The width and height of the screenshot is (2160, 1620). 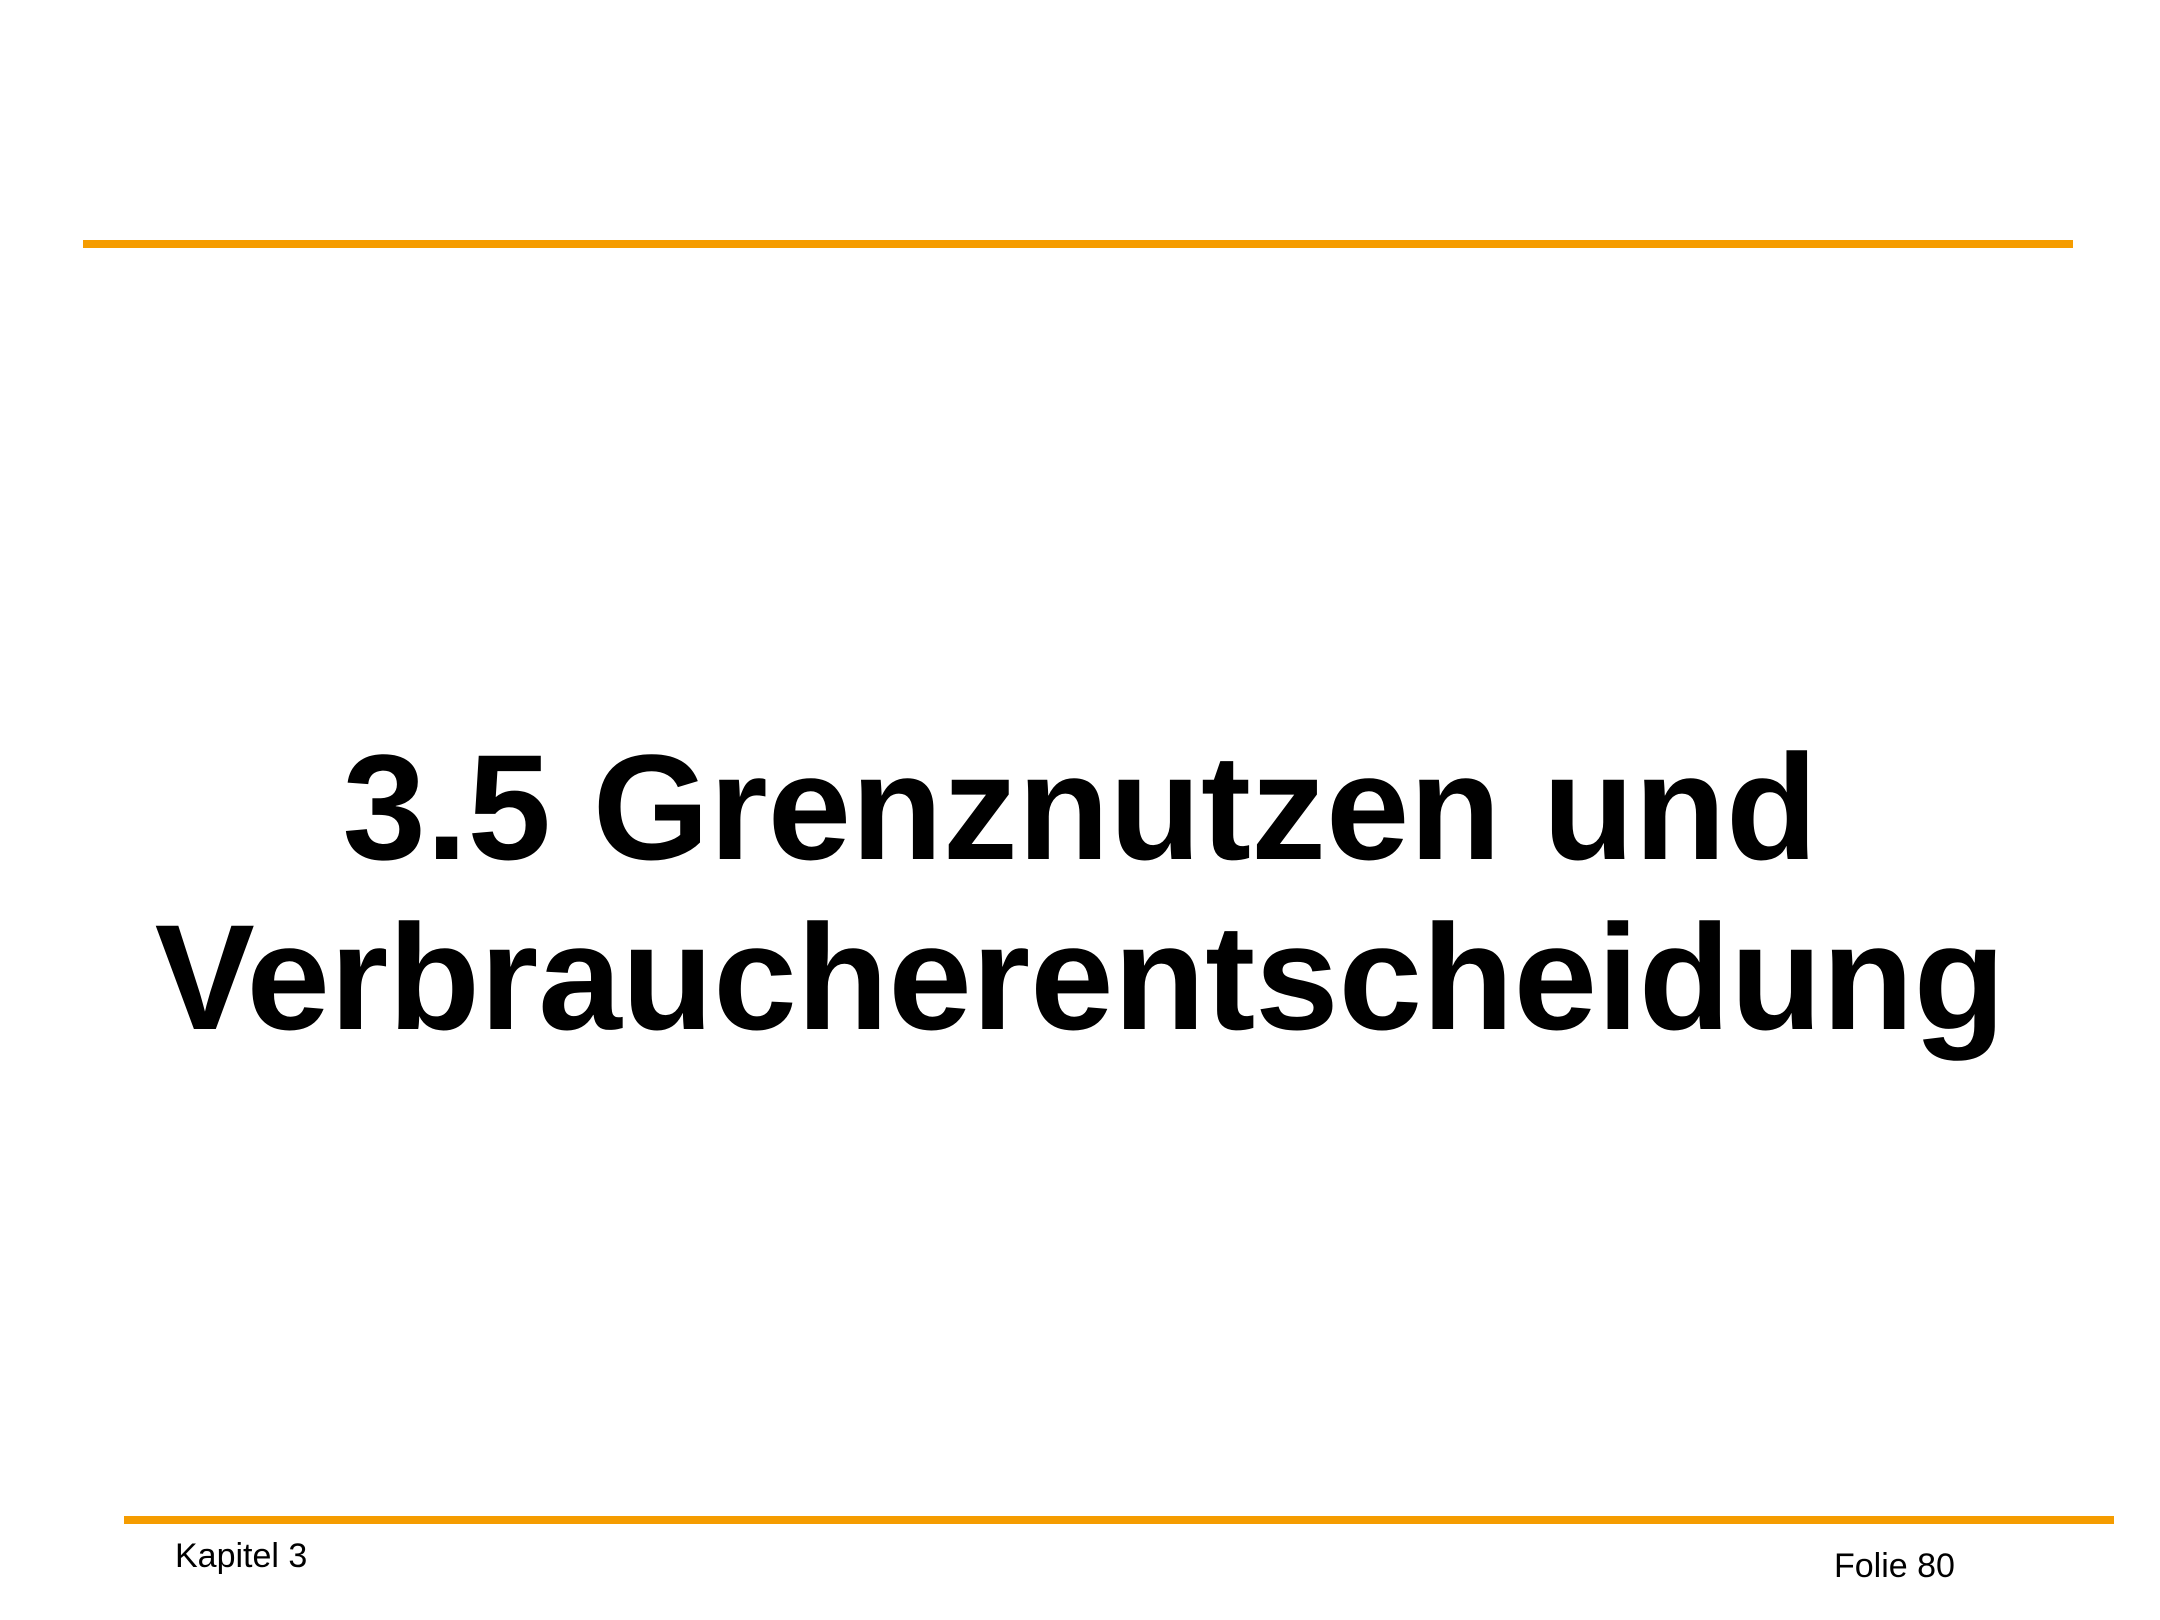 What do you see at coordinates (1078, 244) in the screenshot?
I see `top-accent-rule` at bounding box center [1078, 244].